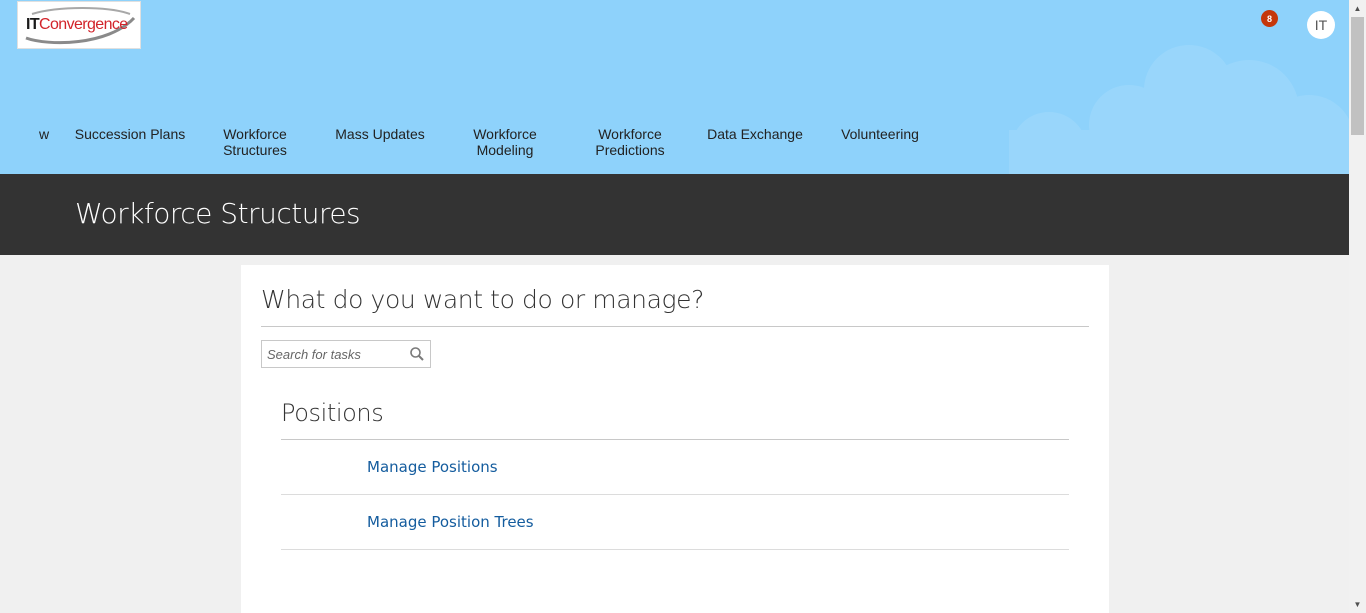 The height and width of the screenshot is (613, 1366). I want to click on title-band: Workforce Structures, so click(674, 214).